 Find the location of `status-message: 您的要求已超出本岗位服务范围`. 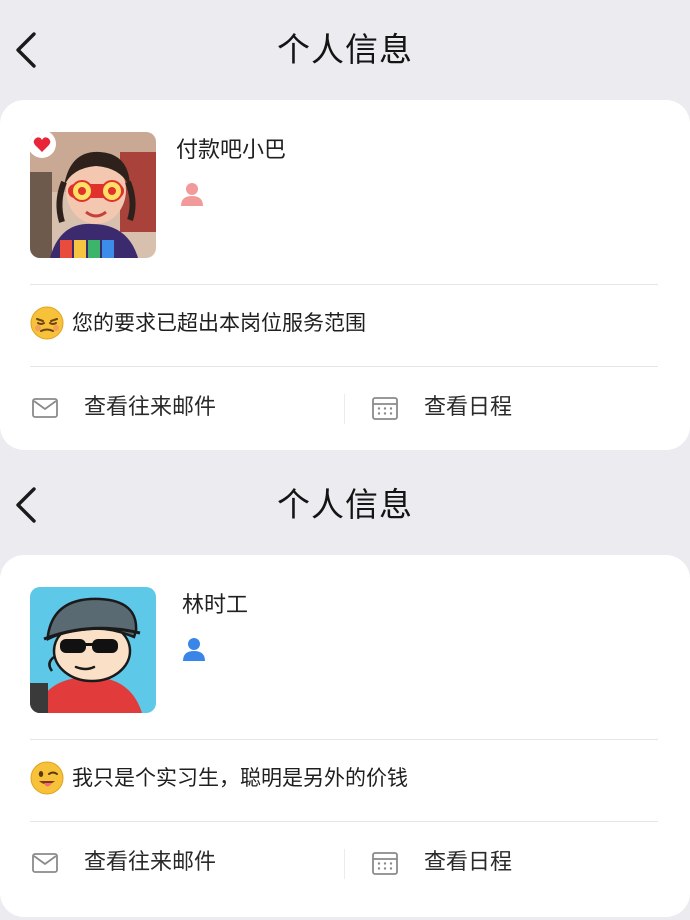

status-message: 您的要求已超出本岗位服务范围 is located at coordinates (219, 323).